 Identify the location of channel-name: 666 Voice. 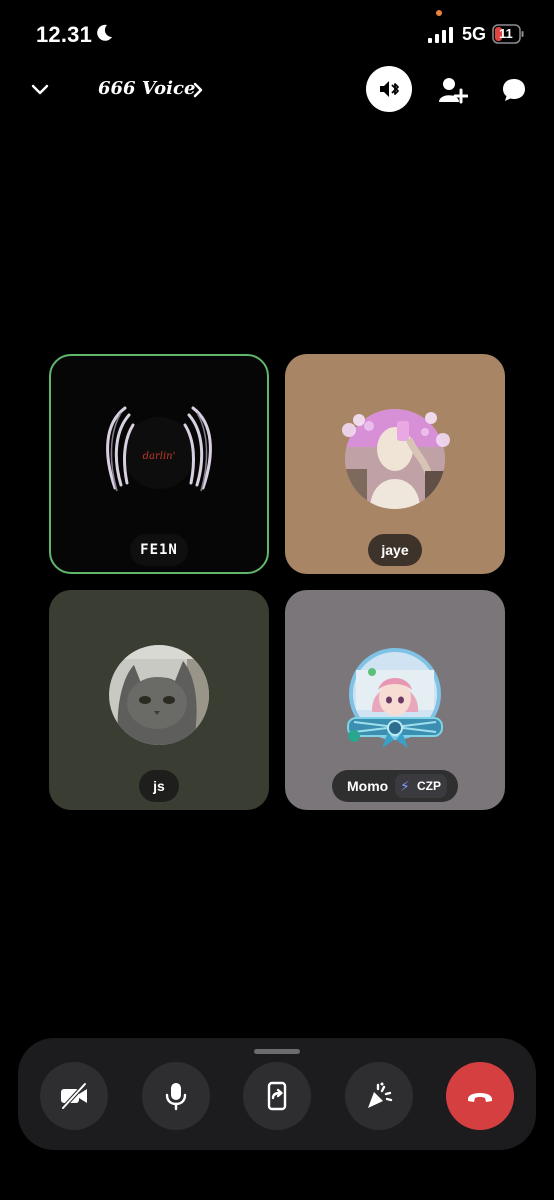
(146, 88).